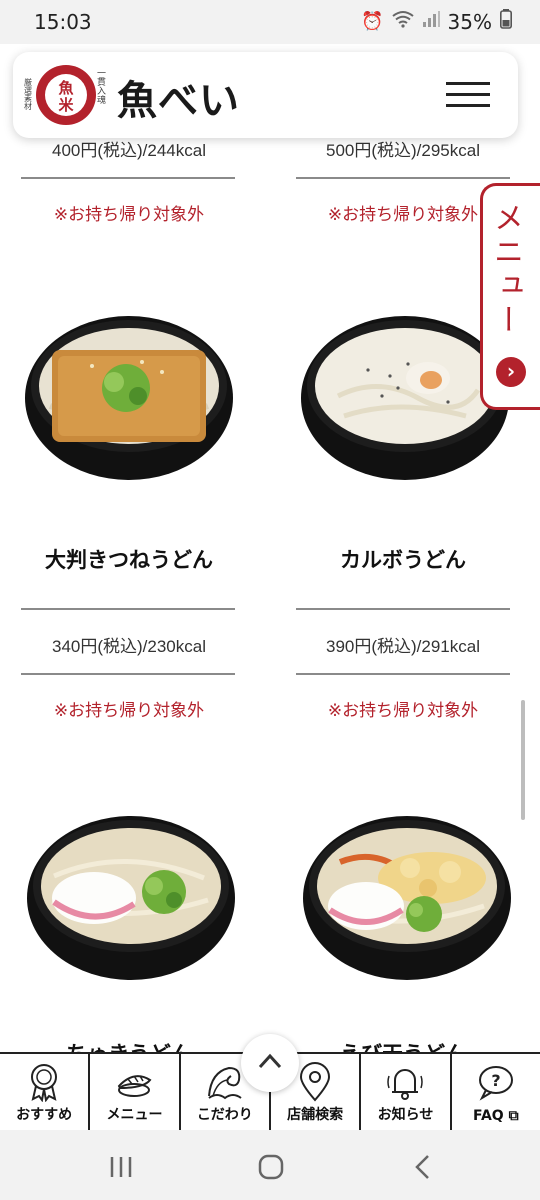 This screenshot has height=1200, width=540. What do you see at coordinates (402, 21) in the screenshot?
I see `wifi-icon` at bounding box center [402, 21].